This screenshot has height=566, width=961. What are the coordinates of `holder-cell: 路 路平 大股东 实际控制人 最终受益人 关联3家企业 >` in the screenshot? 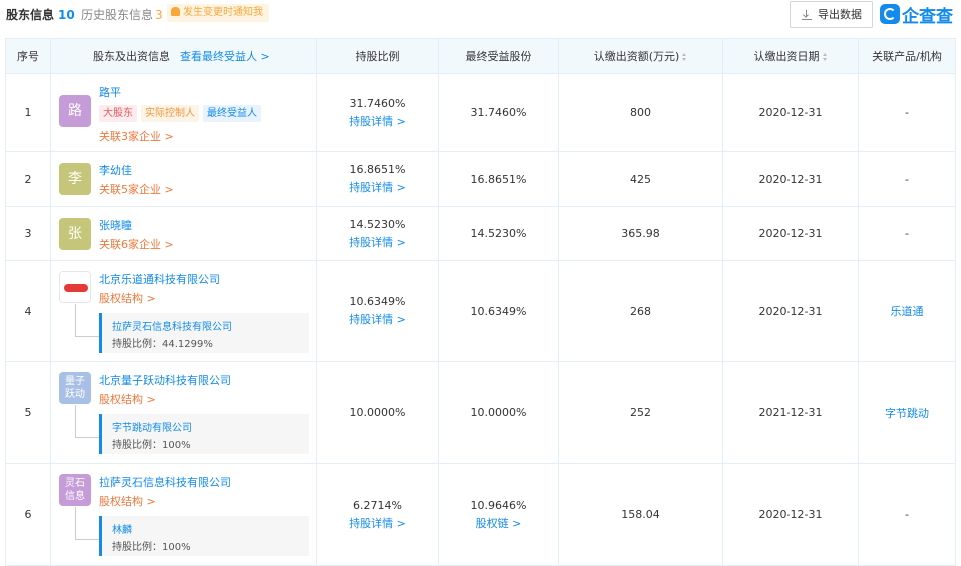 It's located at (183, 112).